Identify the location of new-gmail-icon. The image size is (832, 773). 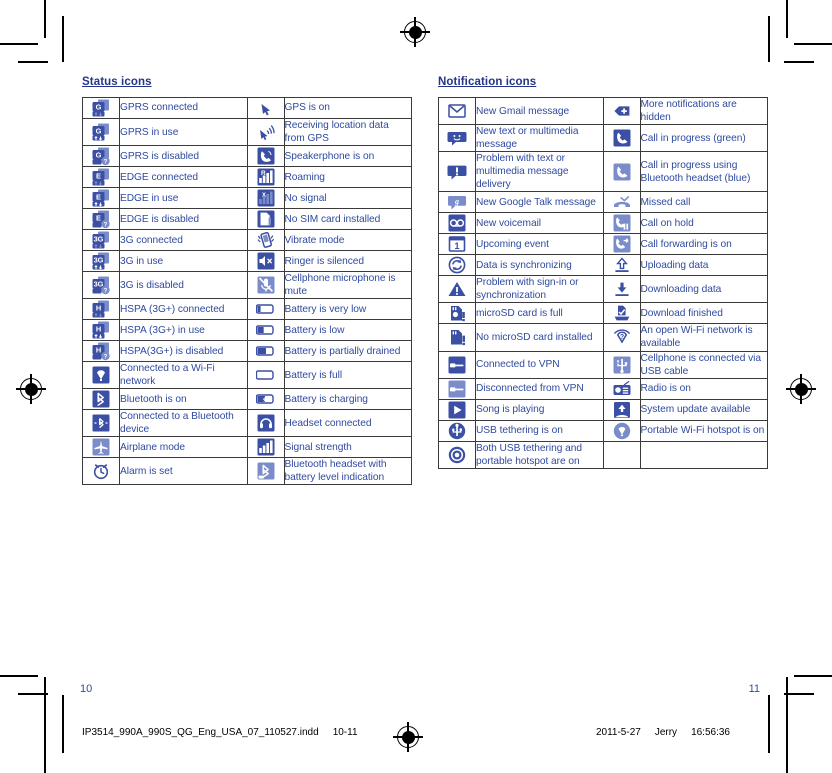
(457, 111).